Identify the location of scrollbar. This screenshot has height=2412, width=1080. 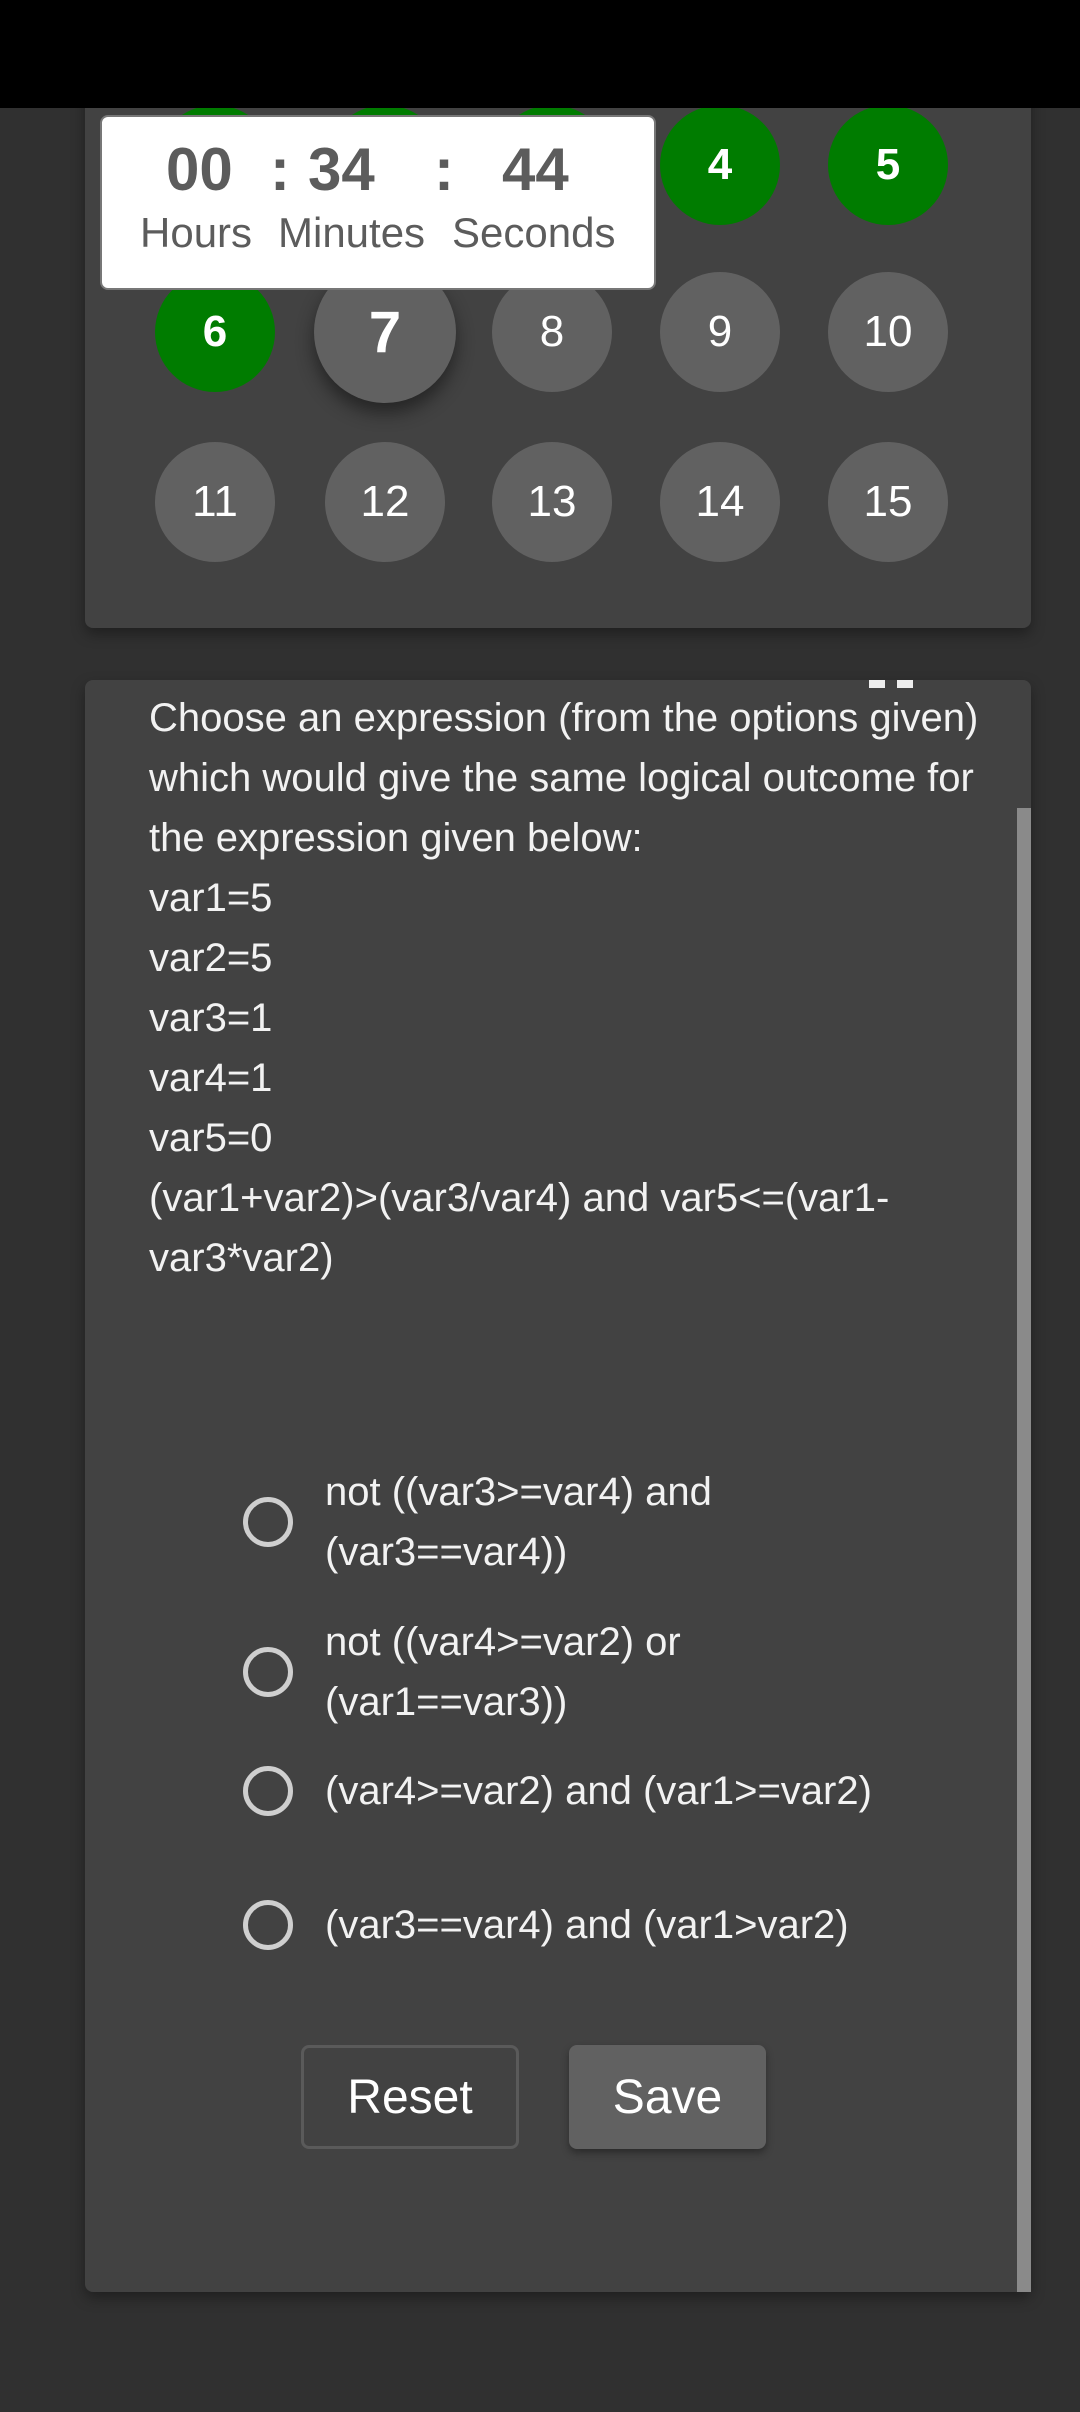
(1024, 1550).